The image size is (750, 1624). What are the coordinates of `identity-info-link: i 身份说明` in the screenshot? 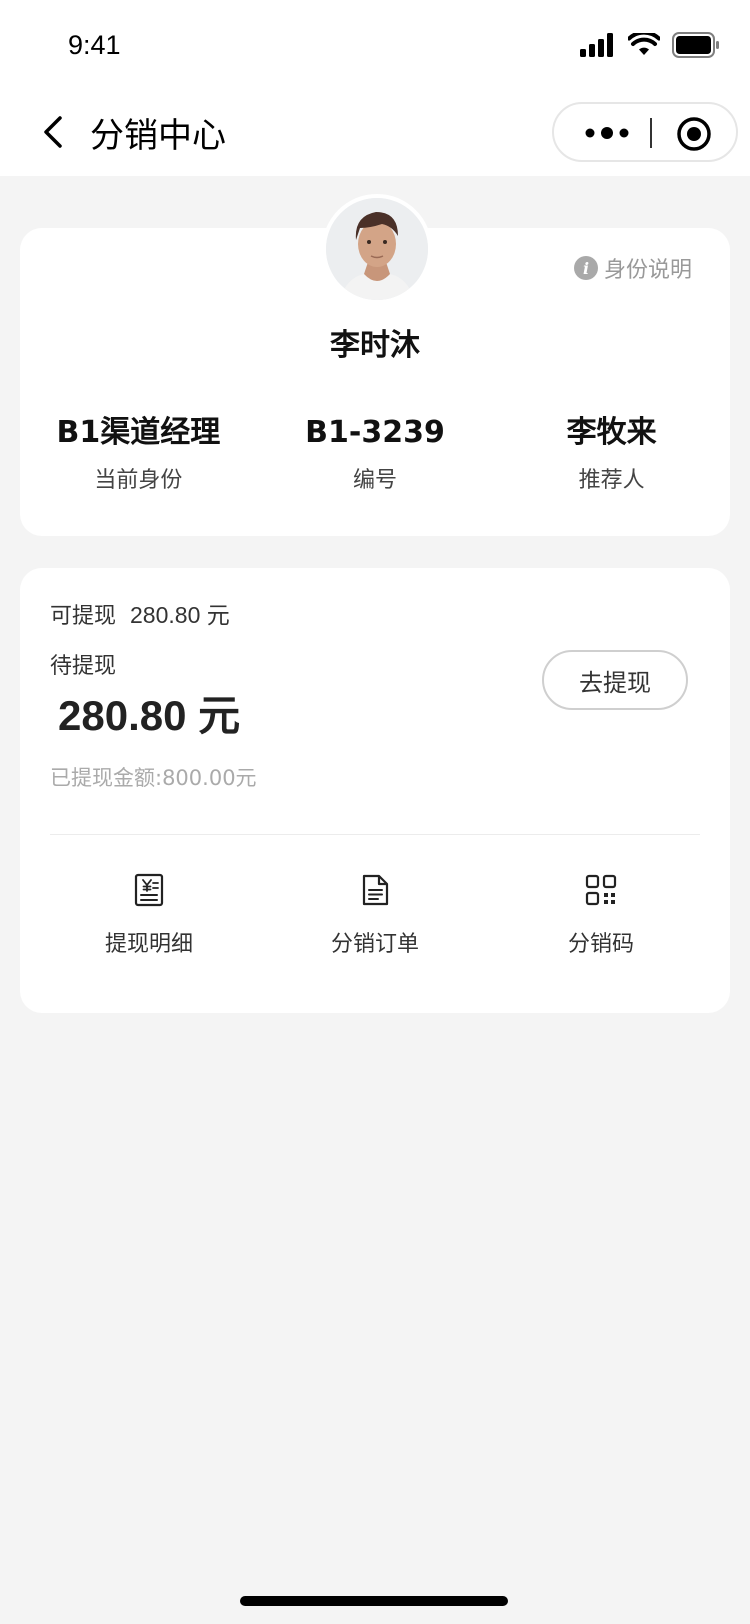 It's located at (632, 268).